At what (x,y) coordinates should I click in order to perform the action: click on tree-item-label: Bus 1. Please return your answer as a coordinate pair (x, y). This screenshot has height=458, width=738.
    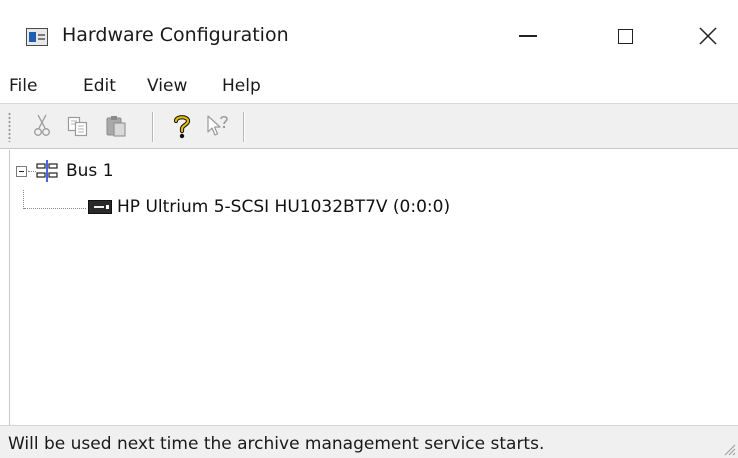
    Looking at the image, I should click on (90, 171).